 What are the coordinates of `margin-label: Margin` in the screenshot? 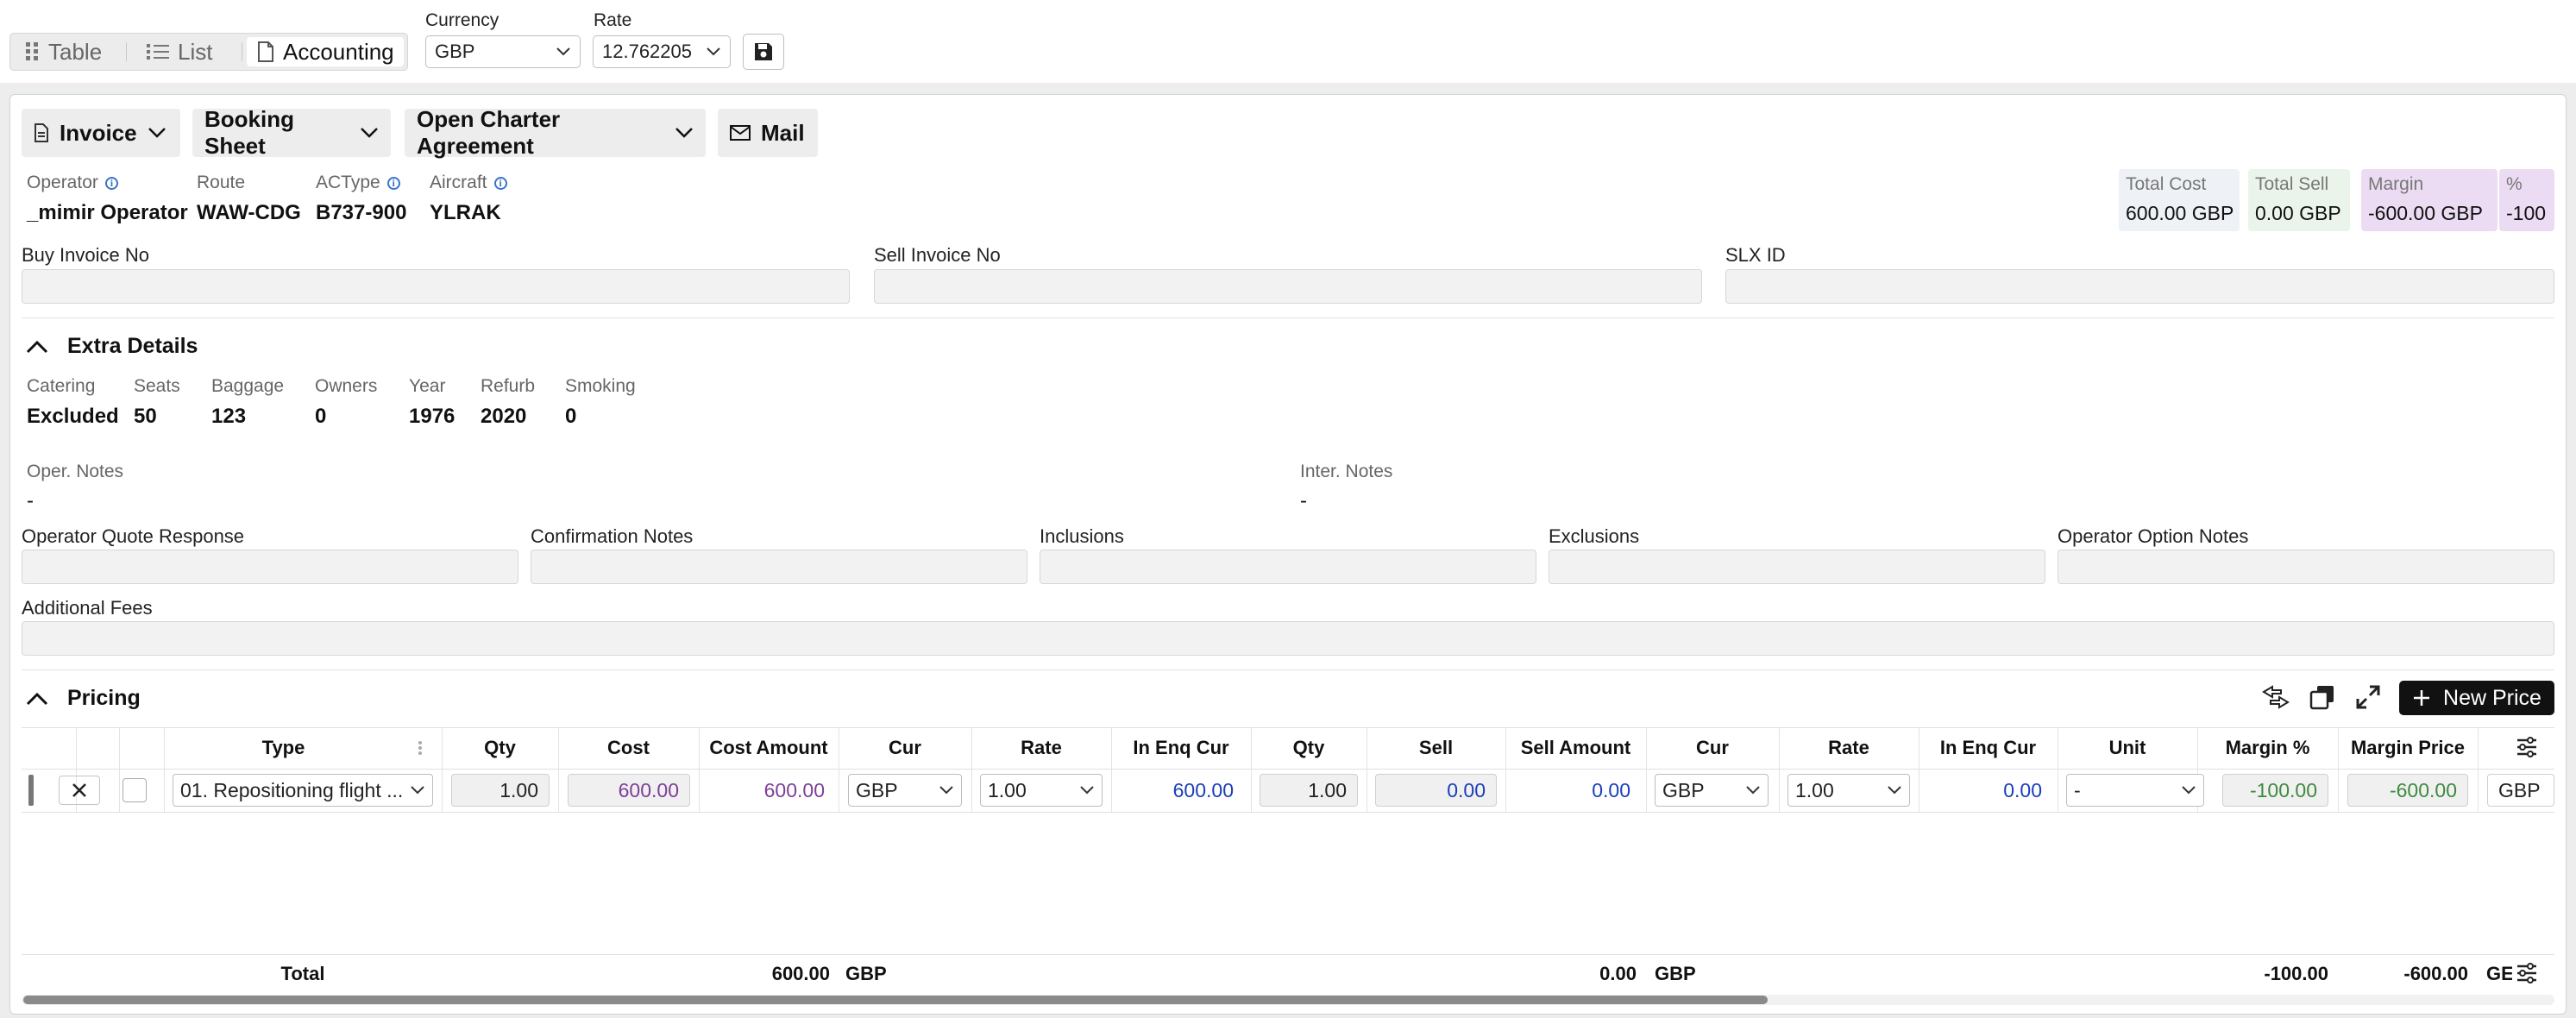 It's located at (2396, 184).